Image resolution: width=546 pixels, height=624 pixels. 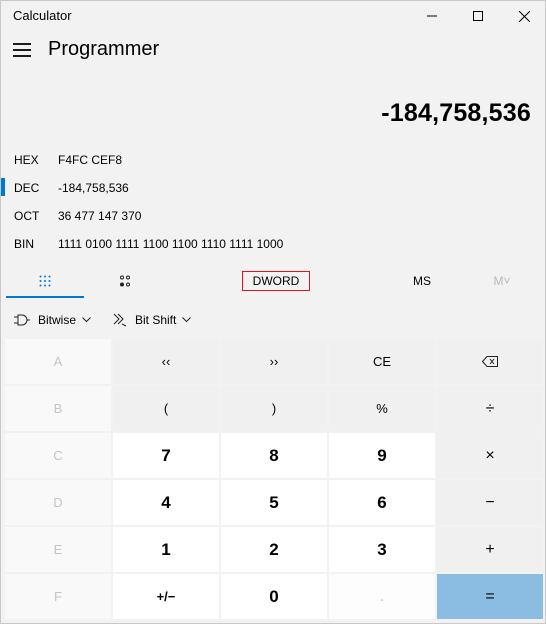 I want to click on selected-indicator, so click(x=3, y=187).